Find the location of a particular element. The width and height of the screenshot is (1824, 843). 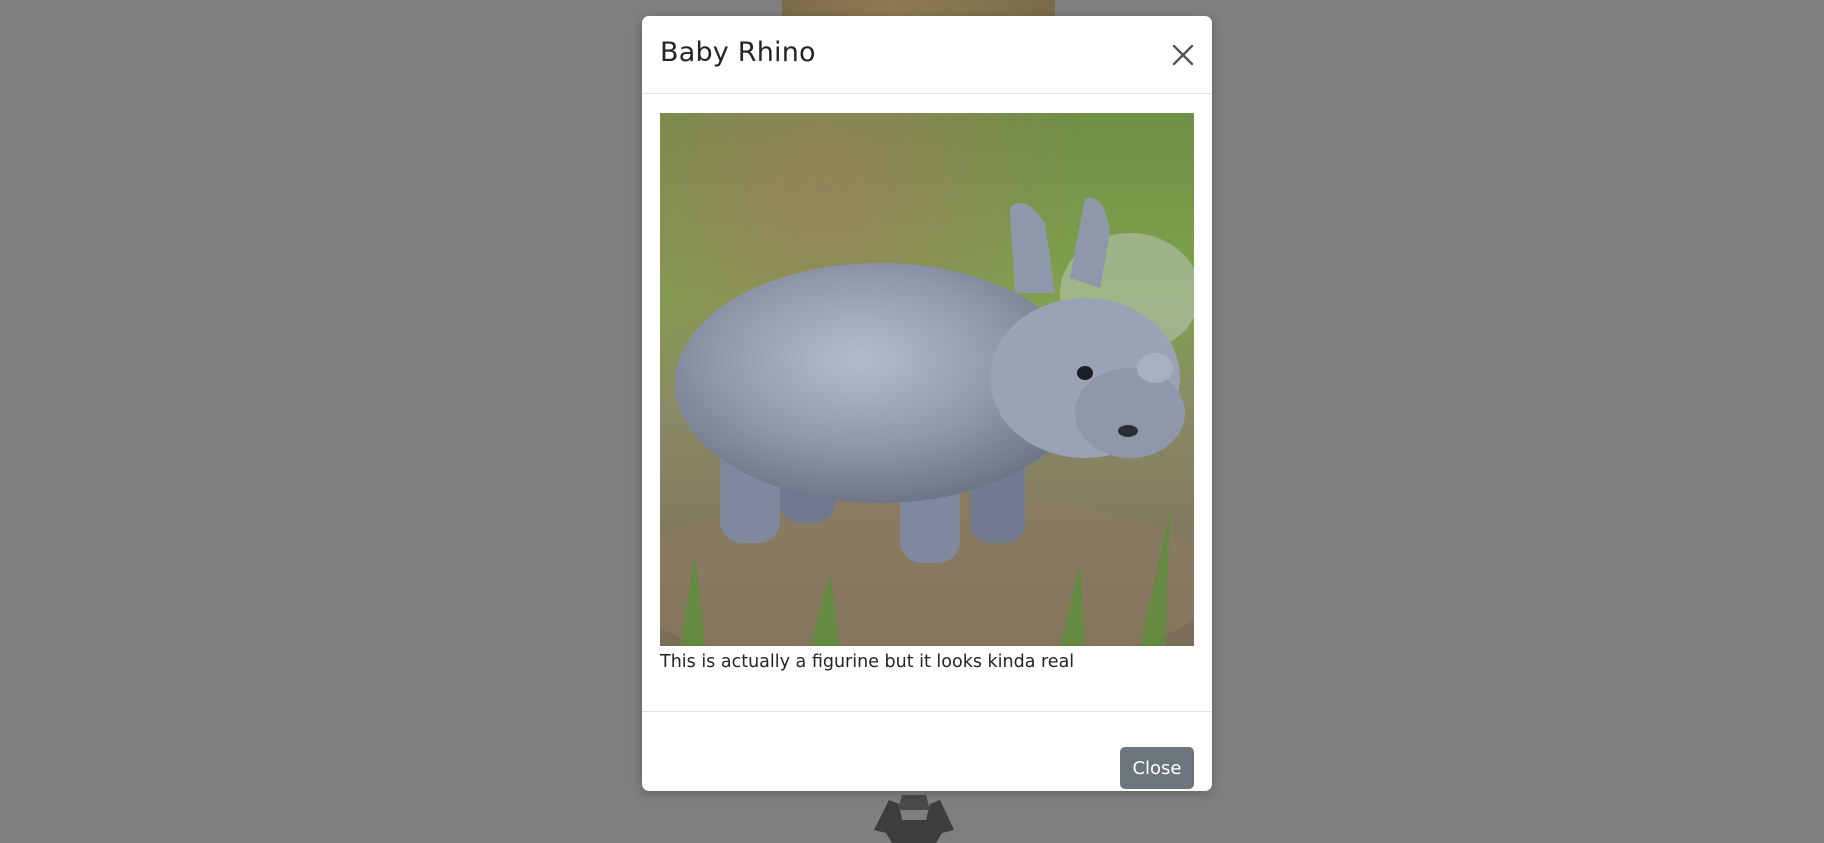

close-button: Close is located at coordinates (1157, 768).